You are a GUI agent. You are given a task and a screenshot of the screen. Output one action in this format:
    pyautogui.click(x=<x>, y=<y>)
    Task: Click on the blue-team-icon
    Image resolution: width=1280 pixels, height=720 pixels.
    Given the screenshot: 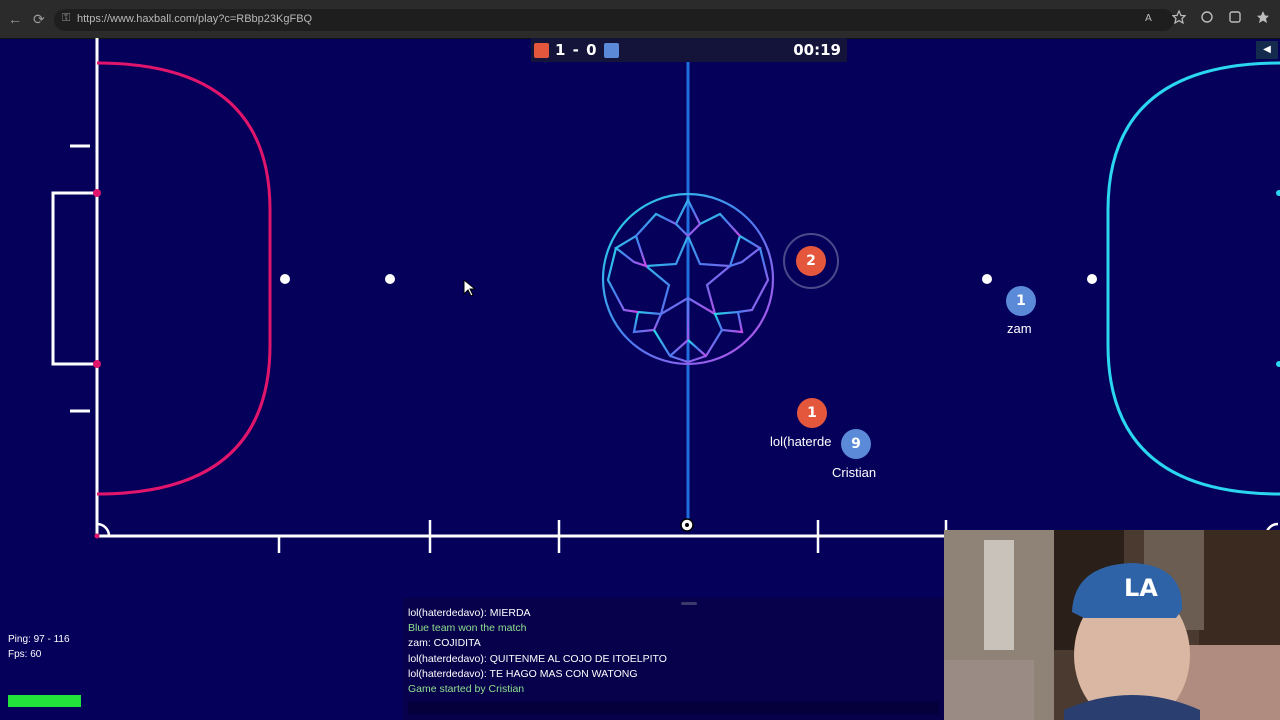 What is the action you would take?
    pyautogui.click(x=611, y=50)
    